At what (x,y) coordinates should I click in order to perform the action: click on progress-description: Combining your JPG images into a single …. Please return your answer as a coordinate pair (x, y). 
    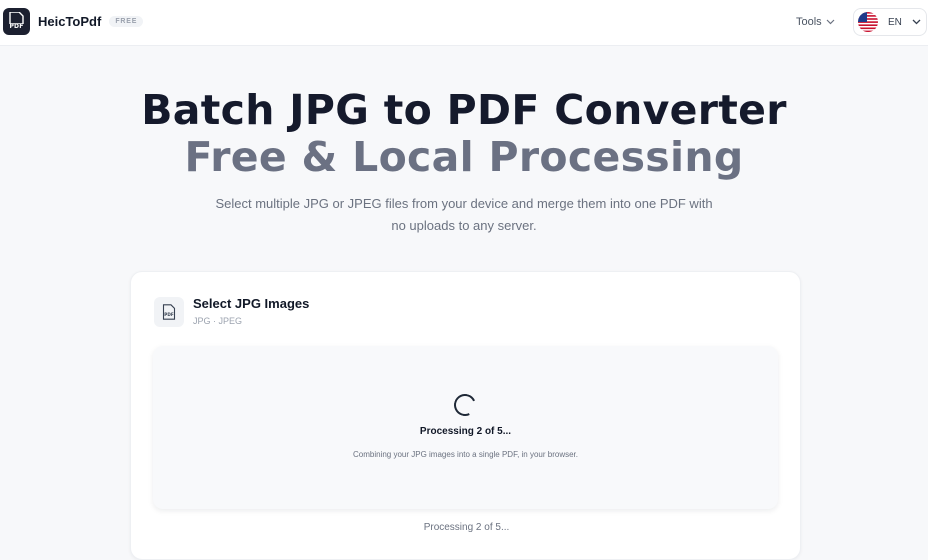
    Looking at the image, I should click on (465, 454).